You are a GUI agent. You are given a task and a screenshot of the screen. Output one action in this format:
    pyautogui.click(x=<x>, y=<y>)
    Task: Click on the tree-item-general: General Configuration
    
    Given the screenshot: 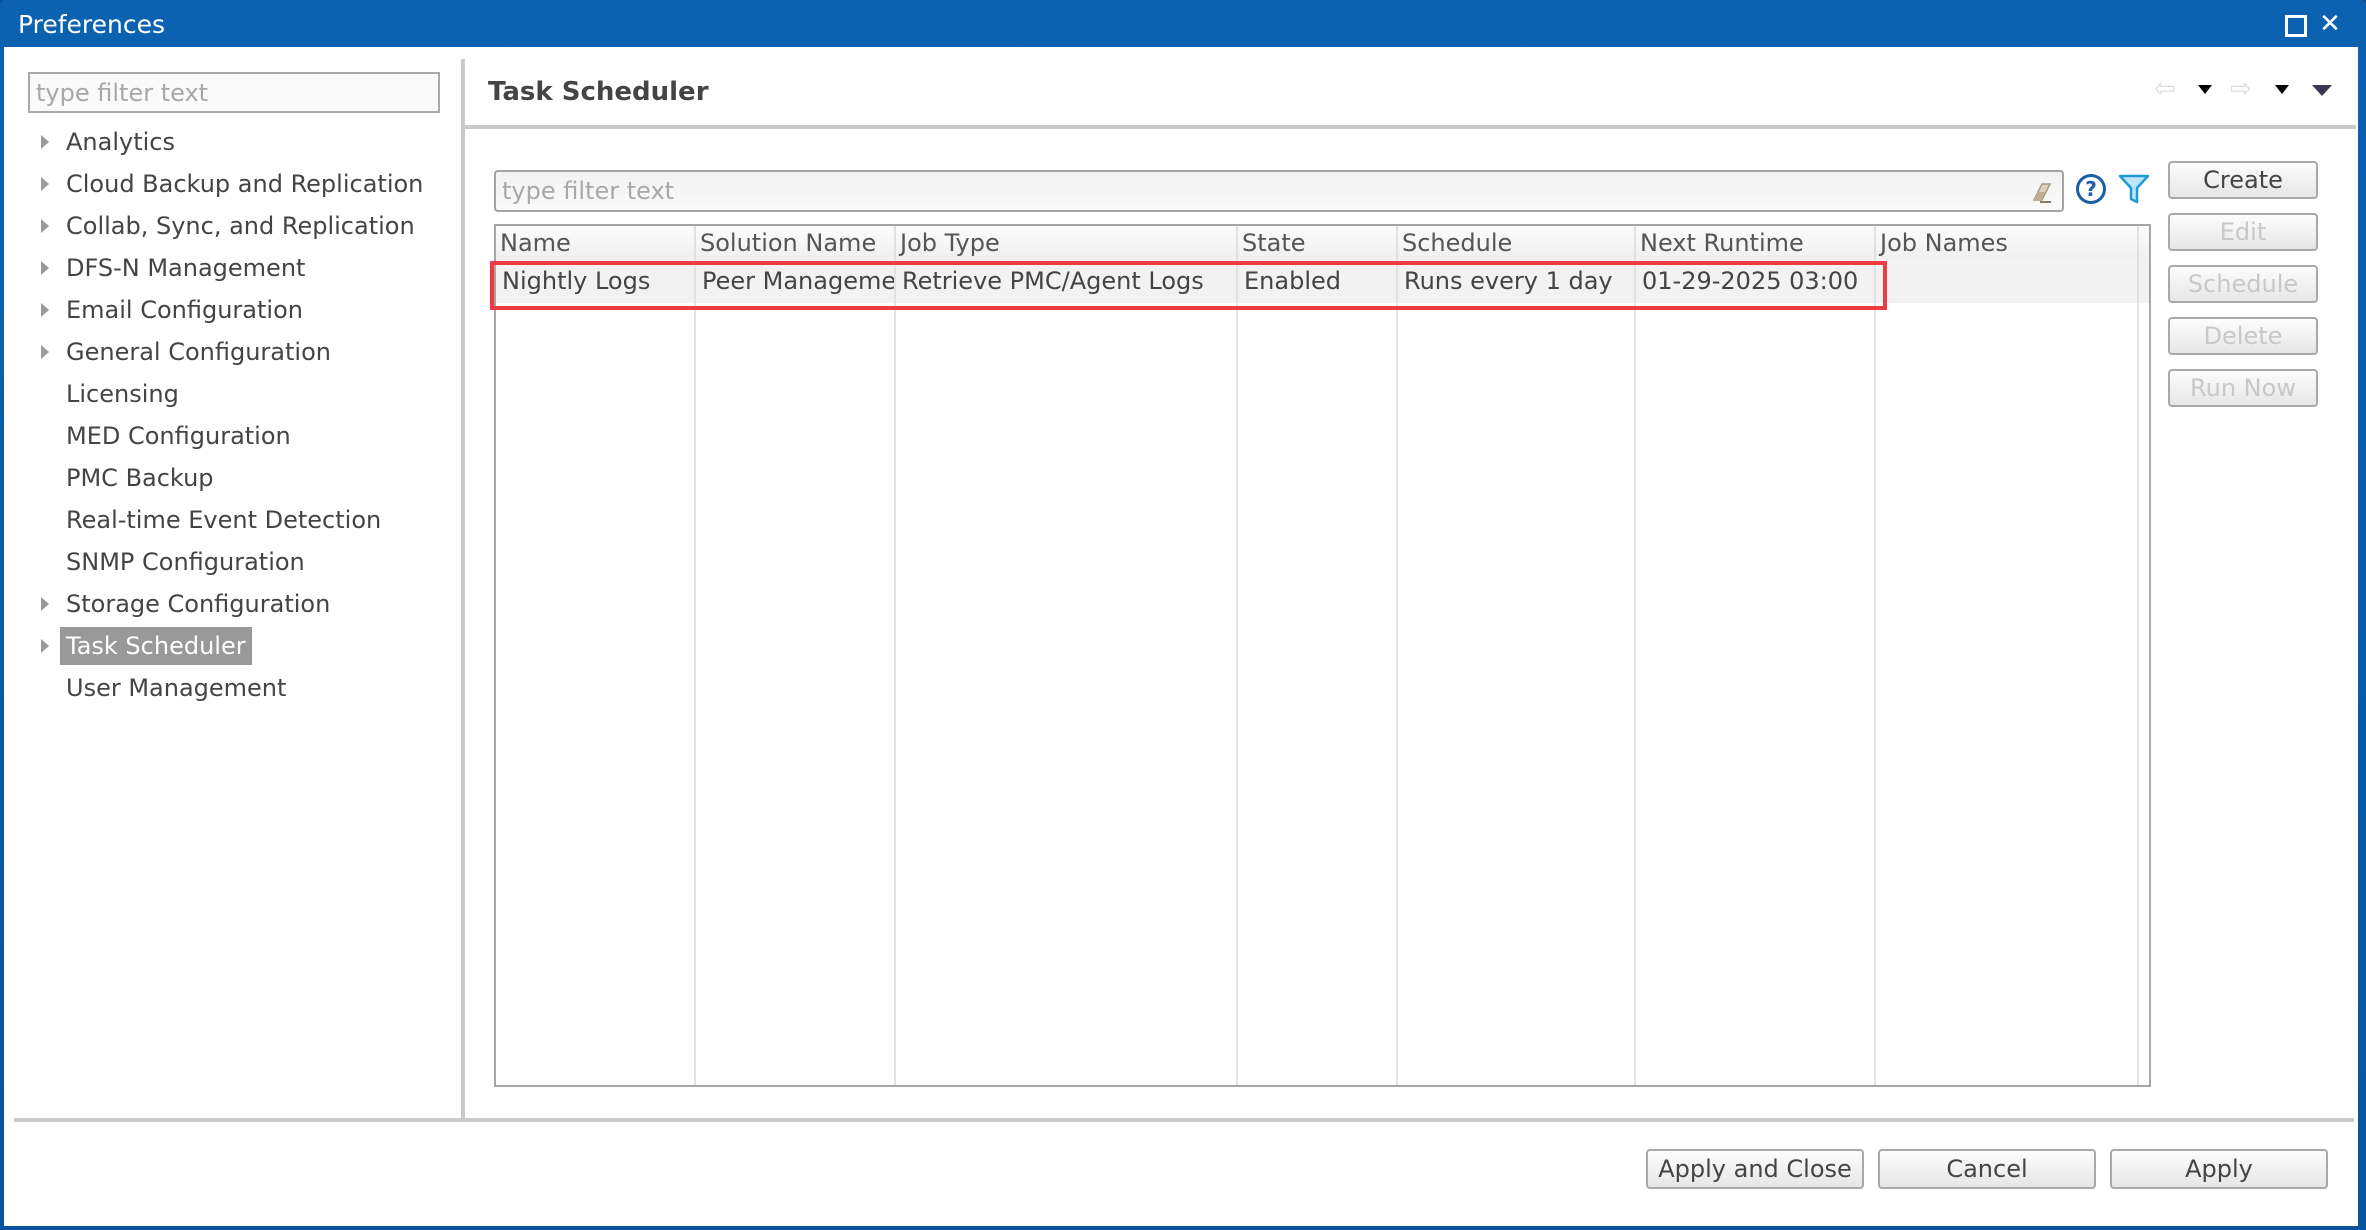 What is the action you would take?
    pyautogui.click(x=231, y=352)
    